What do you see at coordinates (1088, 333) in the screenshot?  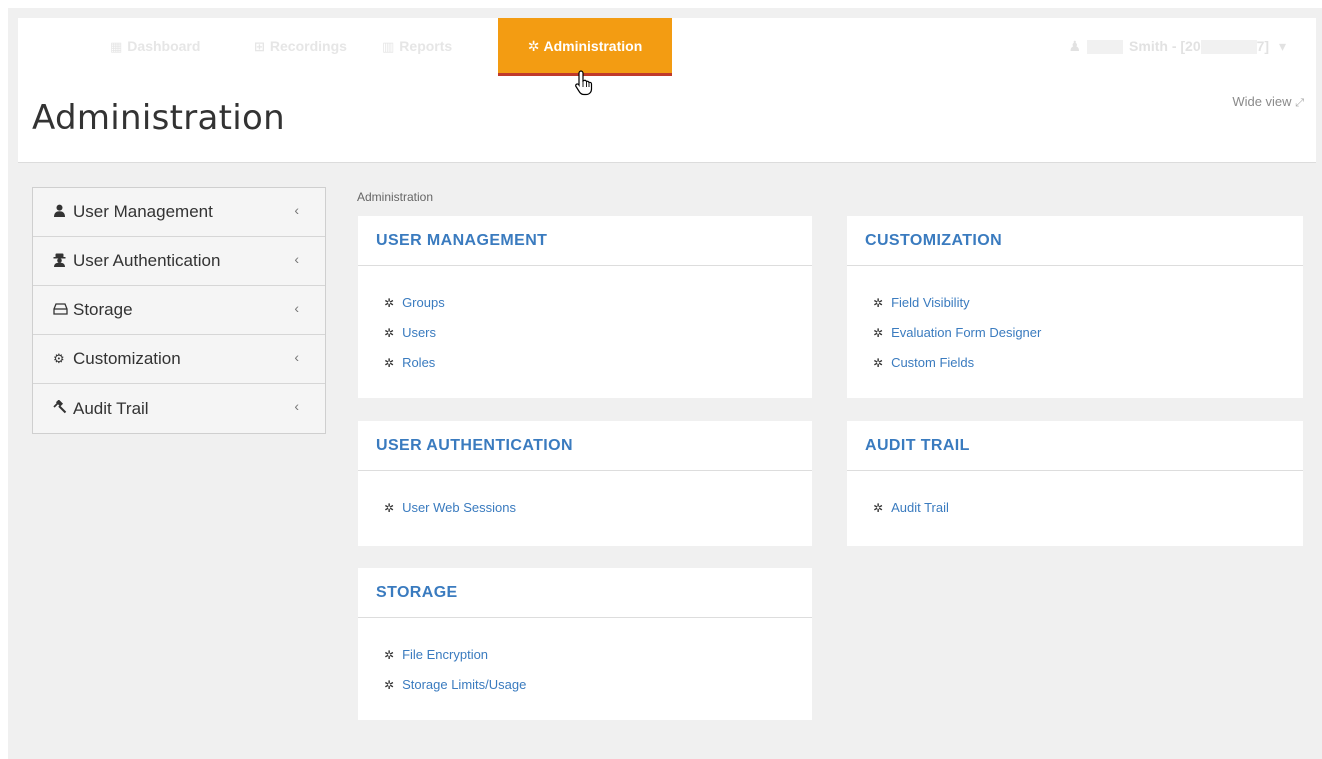 I see `link-evaluation-form-designer: ✲ Evaluation Form Designer` at bounding box center [1088, 333].